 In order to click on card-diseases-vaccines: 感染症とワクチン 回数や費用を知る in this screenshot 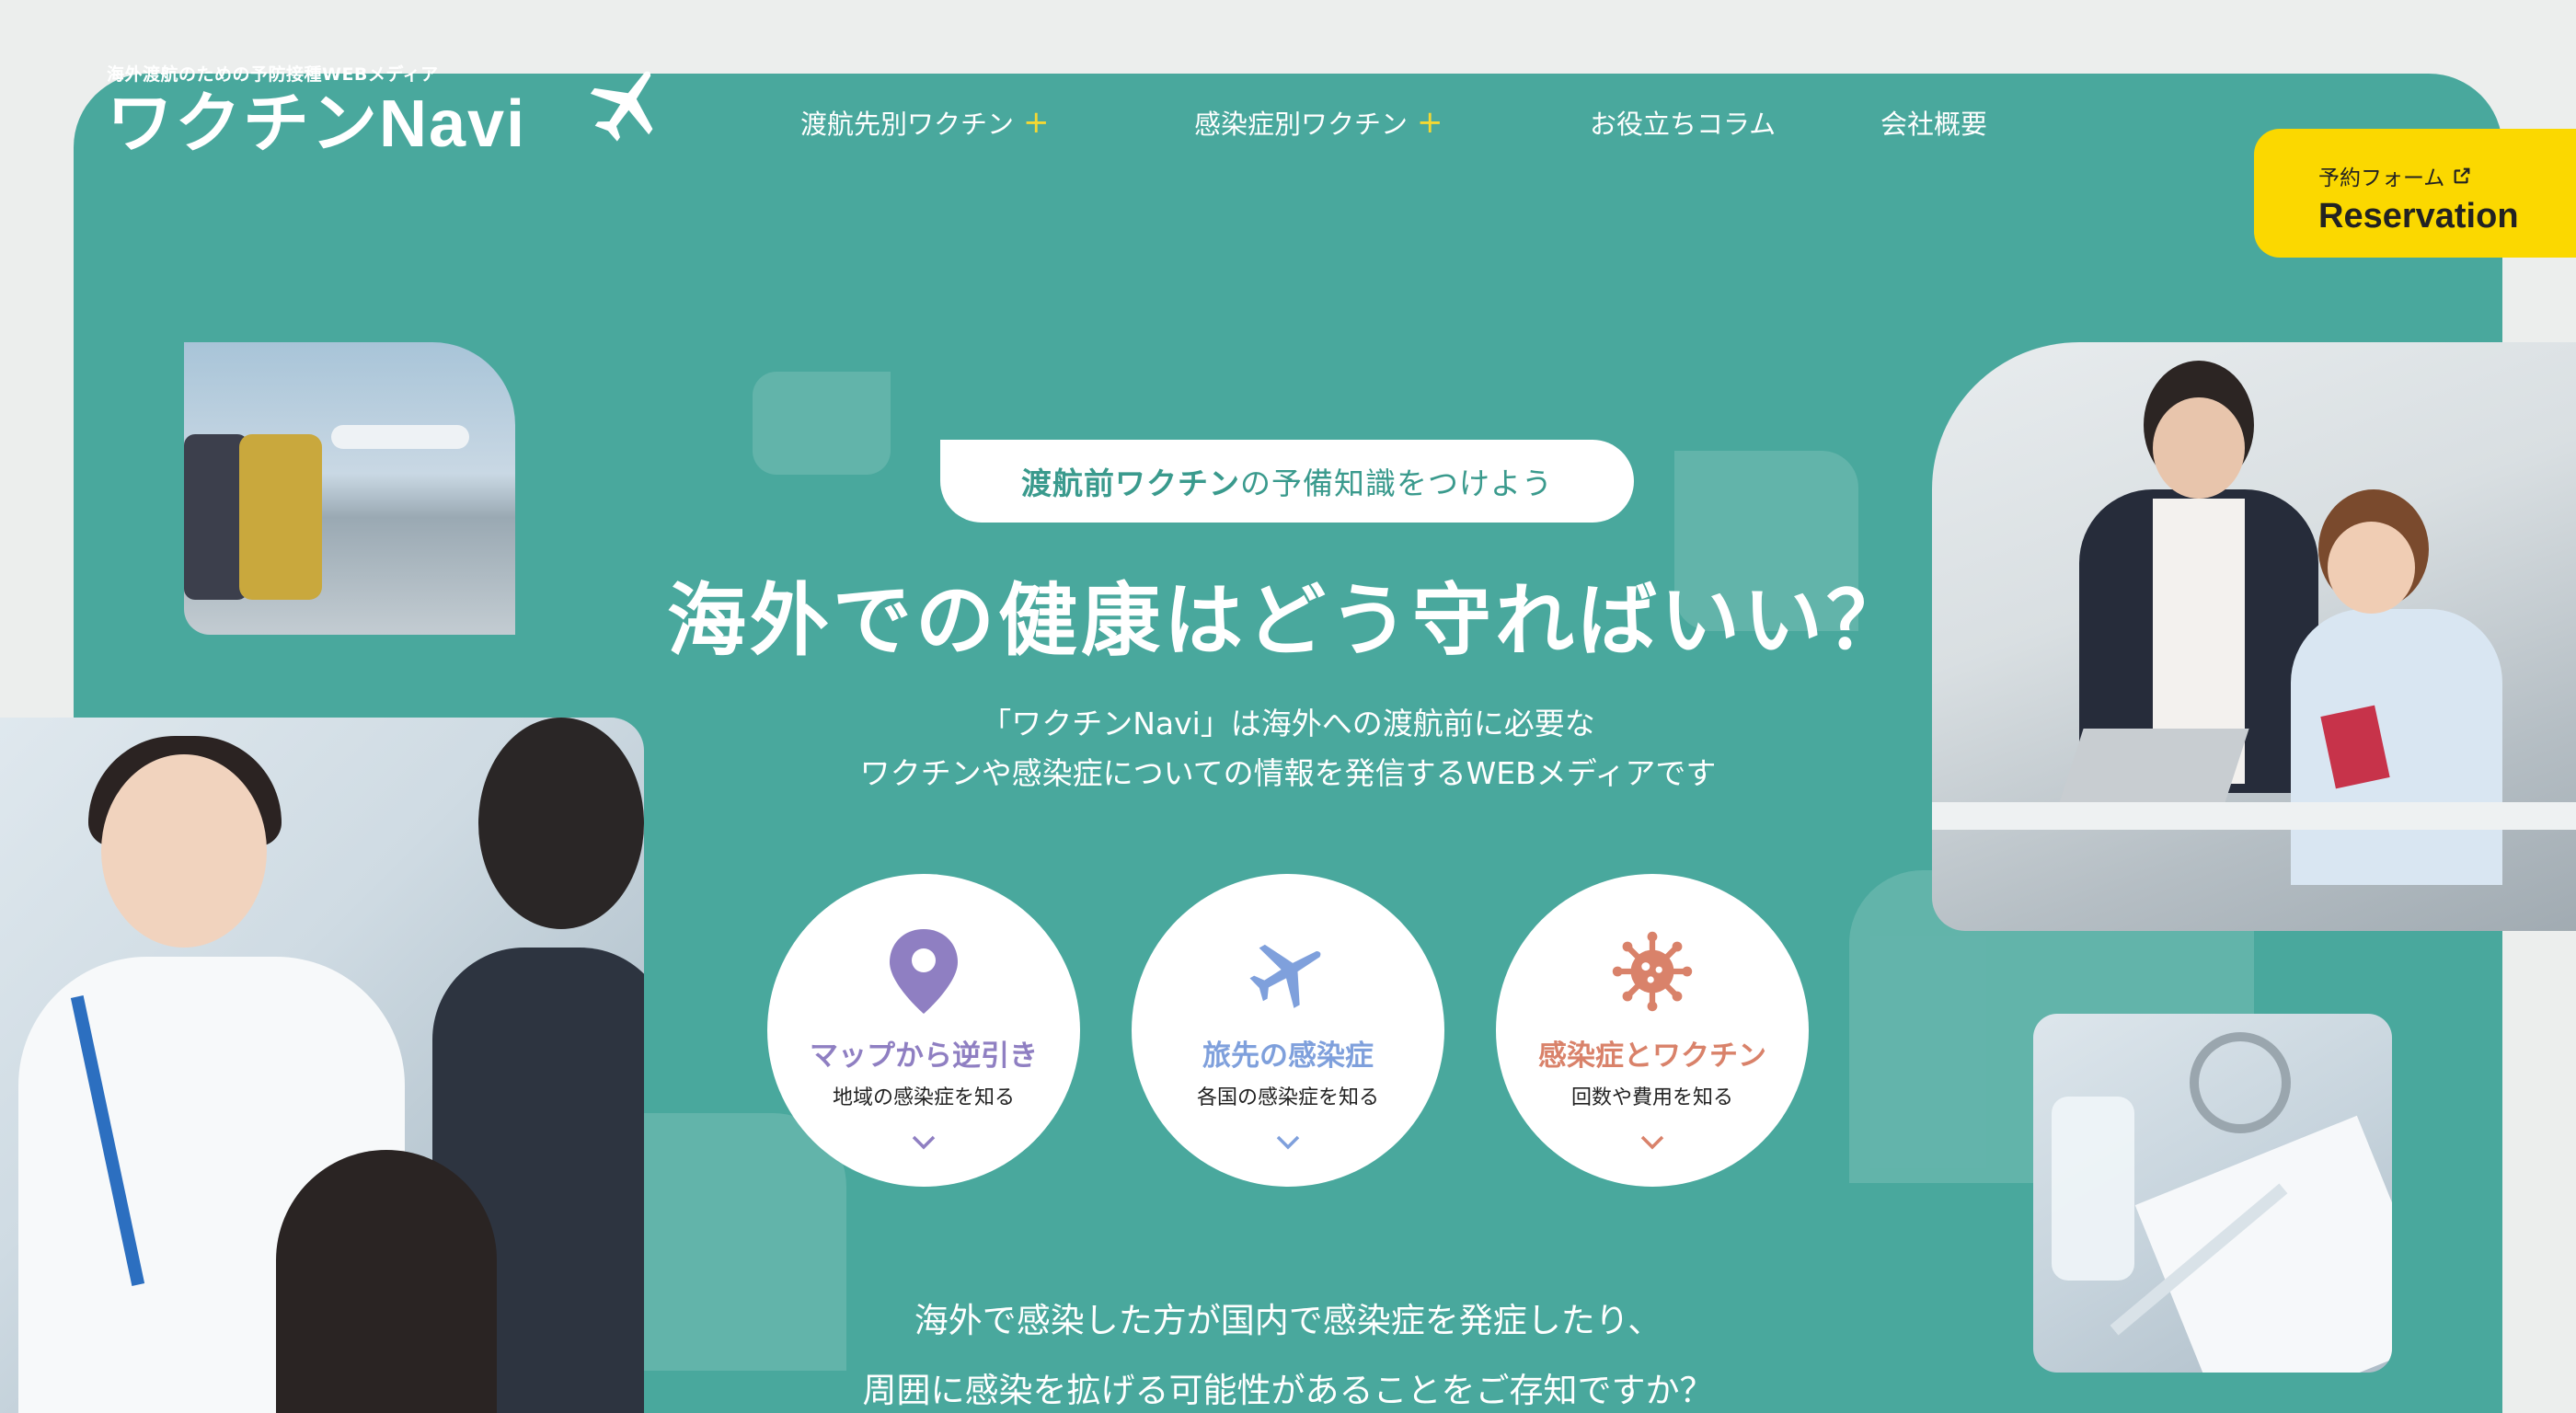, I will do `click(1652, 1030)`.